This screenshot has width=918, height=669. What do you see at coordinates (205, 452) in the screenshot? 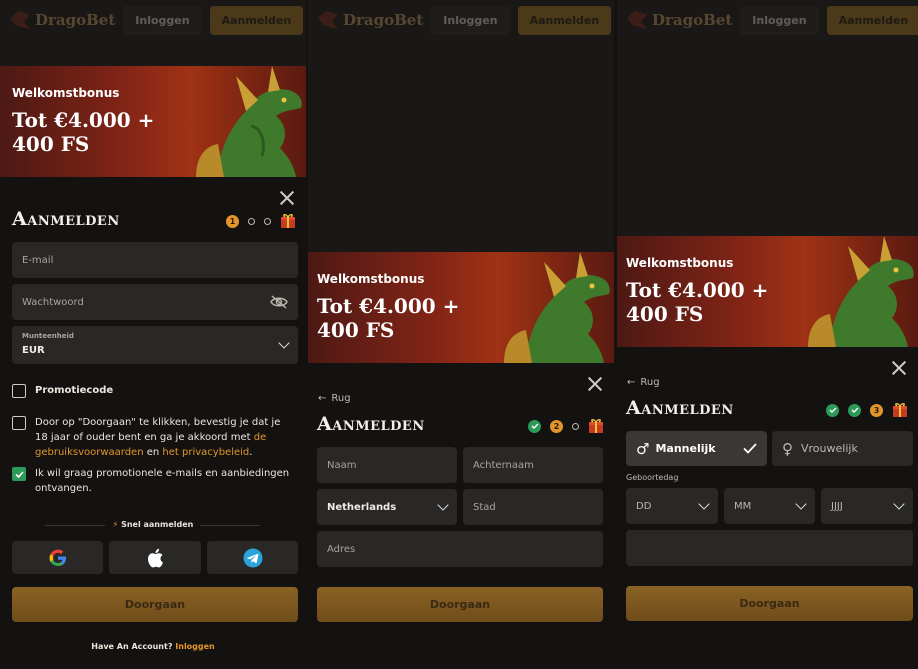
I see `privacy-policy-link: het privacybeleid` at bounding box center [205, 452].